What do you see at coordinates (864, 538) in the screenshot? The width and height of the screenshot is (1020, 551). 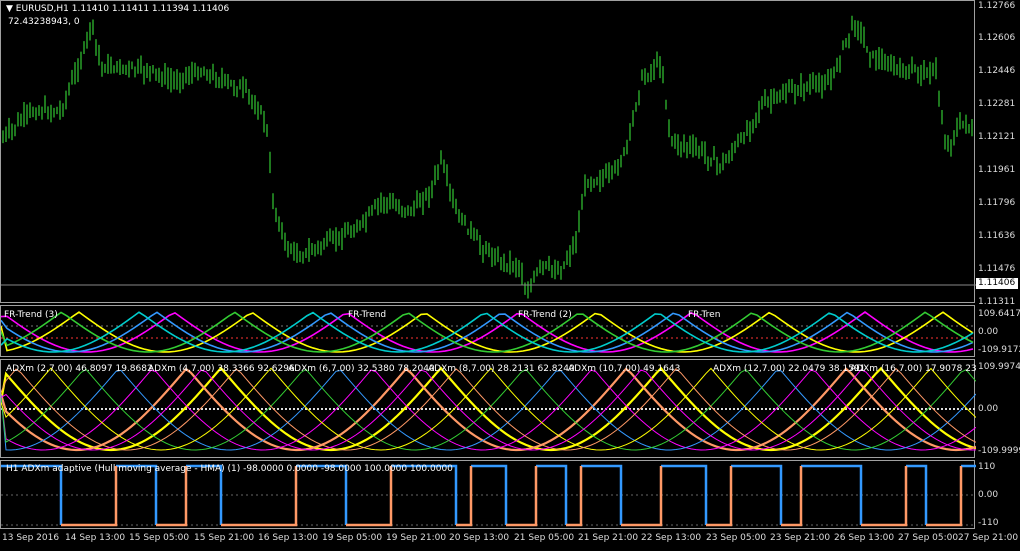 I see `time-label: 26 Sep 13:00` at bounding box center [864, 538].